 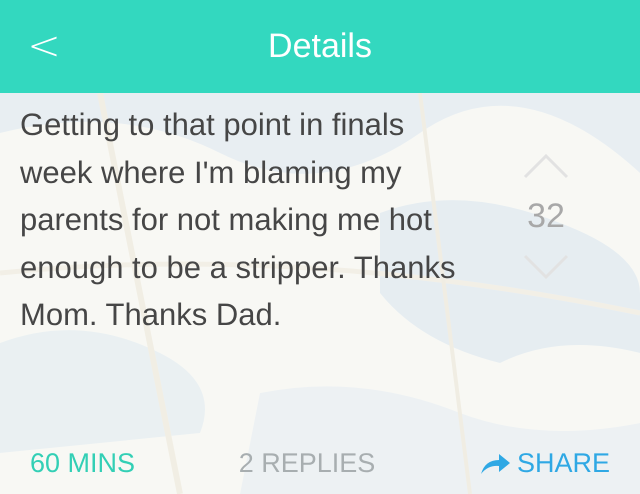 I want to click on page-title: Details, so click(x=320, y=46).